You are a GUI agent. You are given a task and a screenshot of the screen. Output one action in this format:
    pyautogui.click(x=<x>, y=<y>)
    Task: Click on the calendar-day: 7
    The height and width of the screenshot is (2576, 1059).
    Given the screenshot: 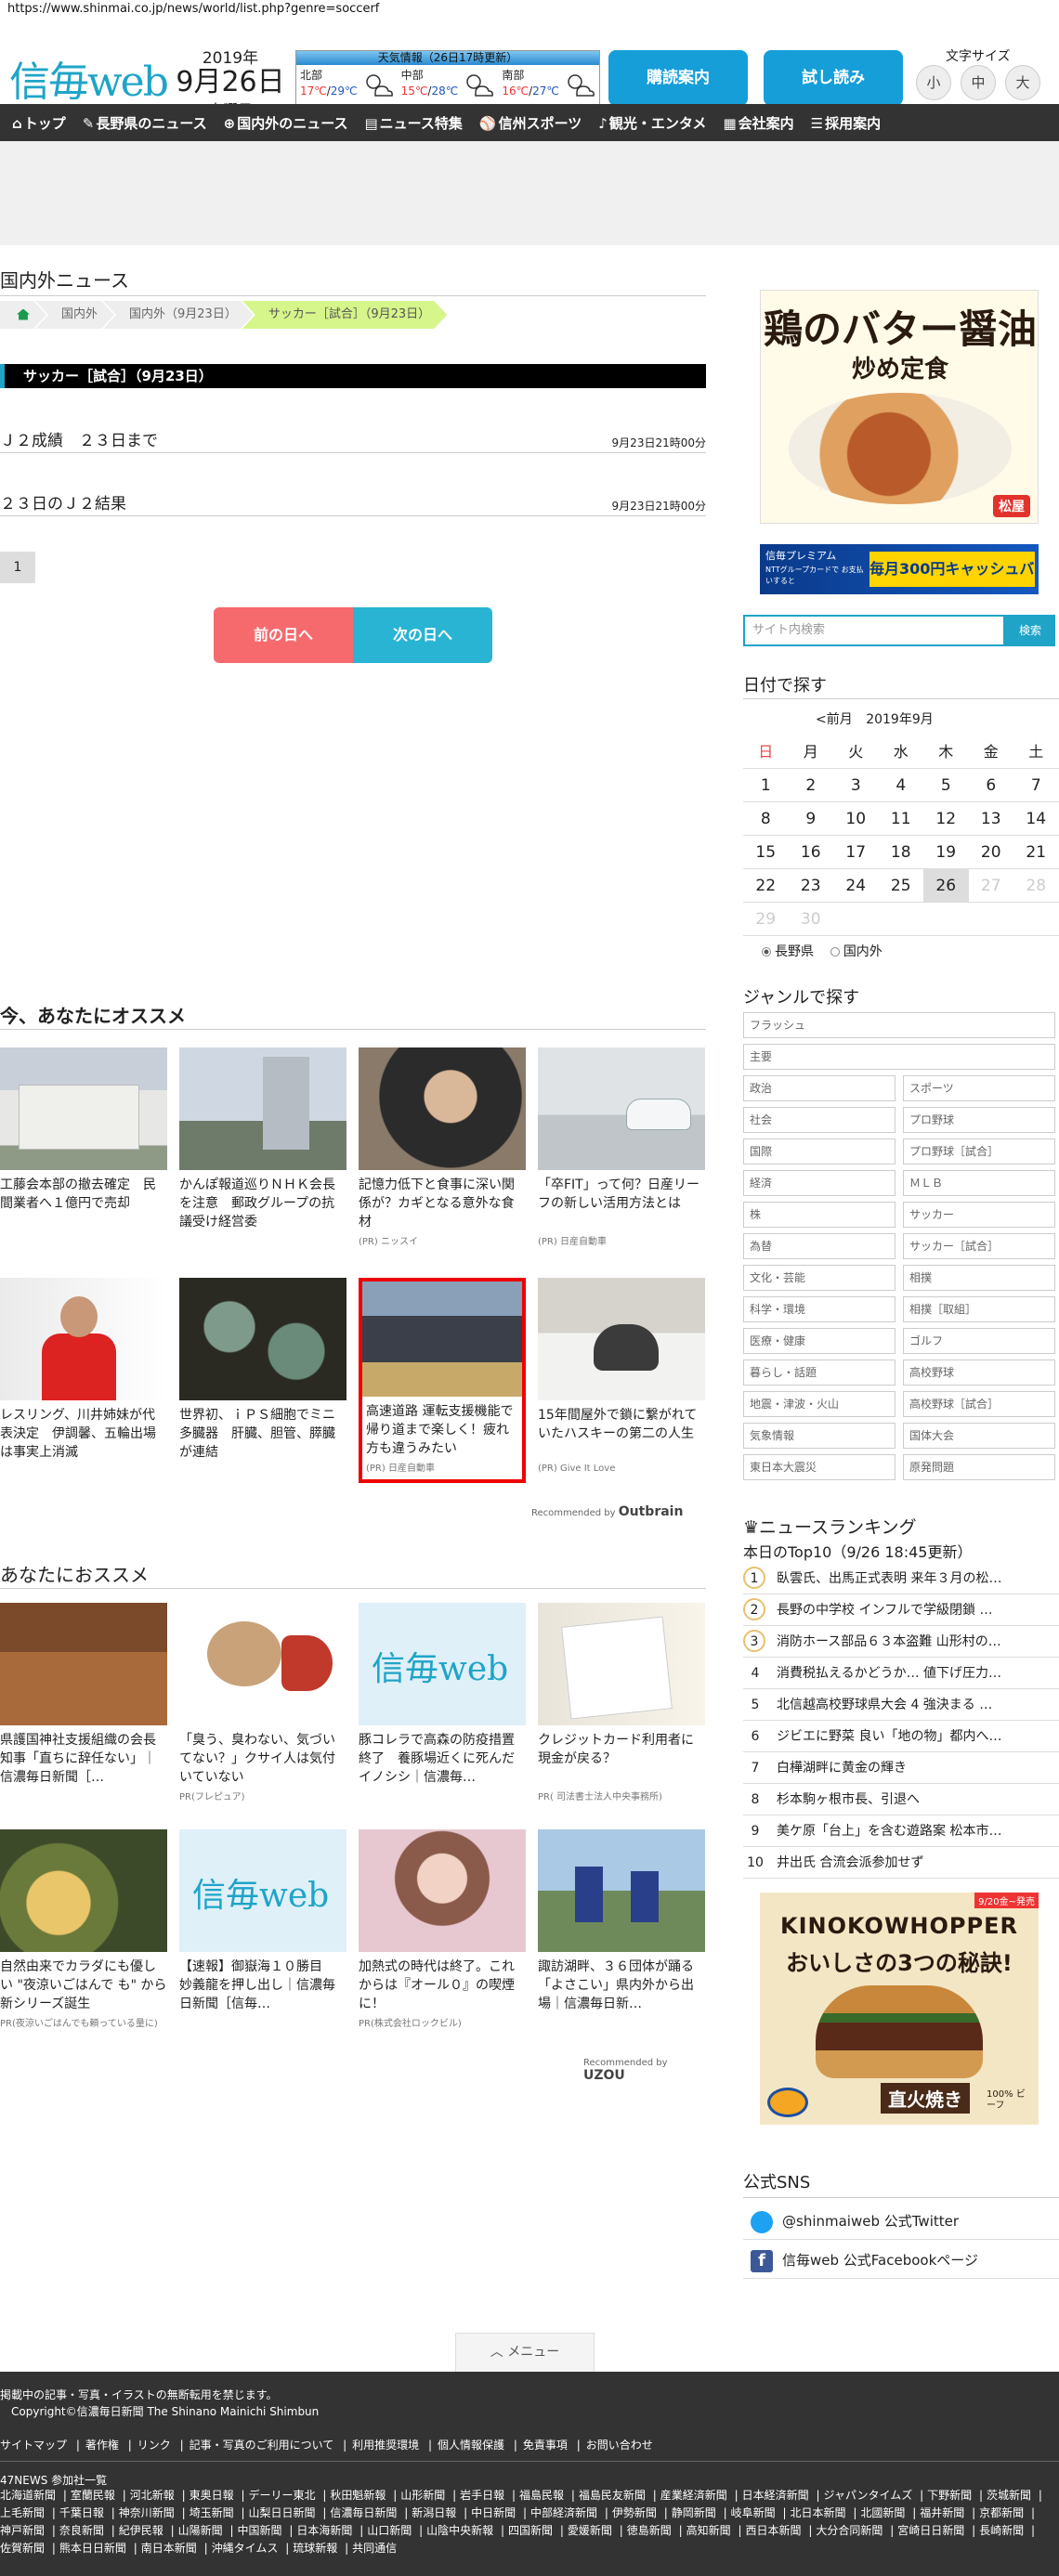 What is the action you would take?
    pyautogui.click(x=1036, y=785)
    